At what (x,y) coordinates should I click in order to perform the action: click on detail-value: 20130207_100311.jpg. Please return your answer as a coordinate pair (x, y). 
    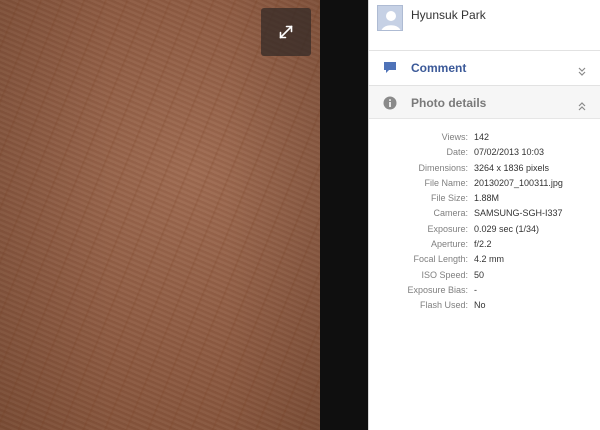
    Looking at the image, I should click on (518, 182).